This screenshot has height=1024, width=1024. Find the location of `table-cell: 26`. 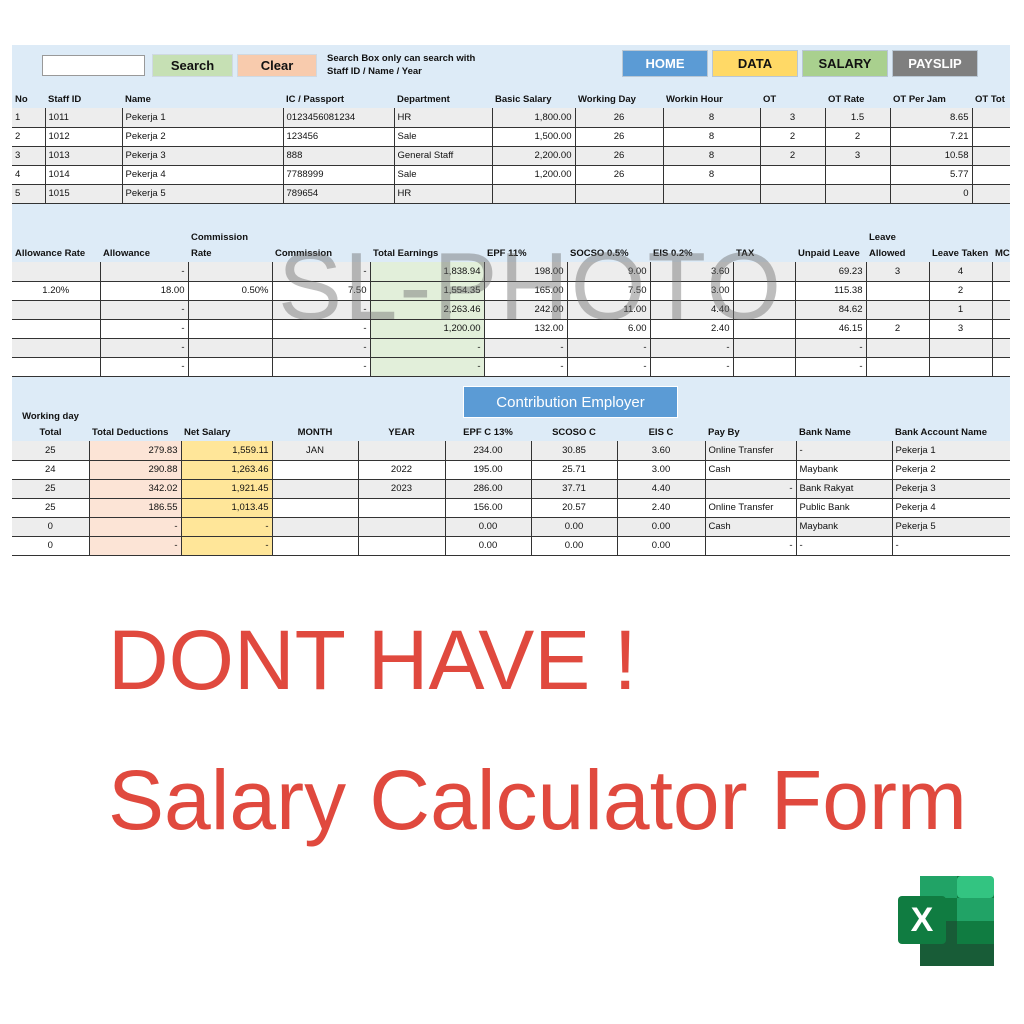

table-cell: 26 is located at coordinates (618, 175).